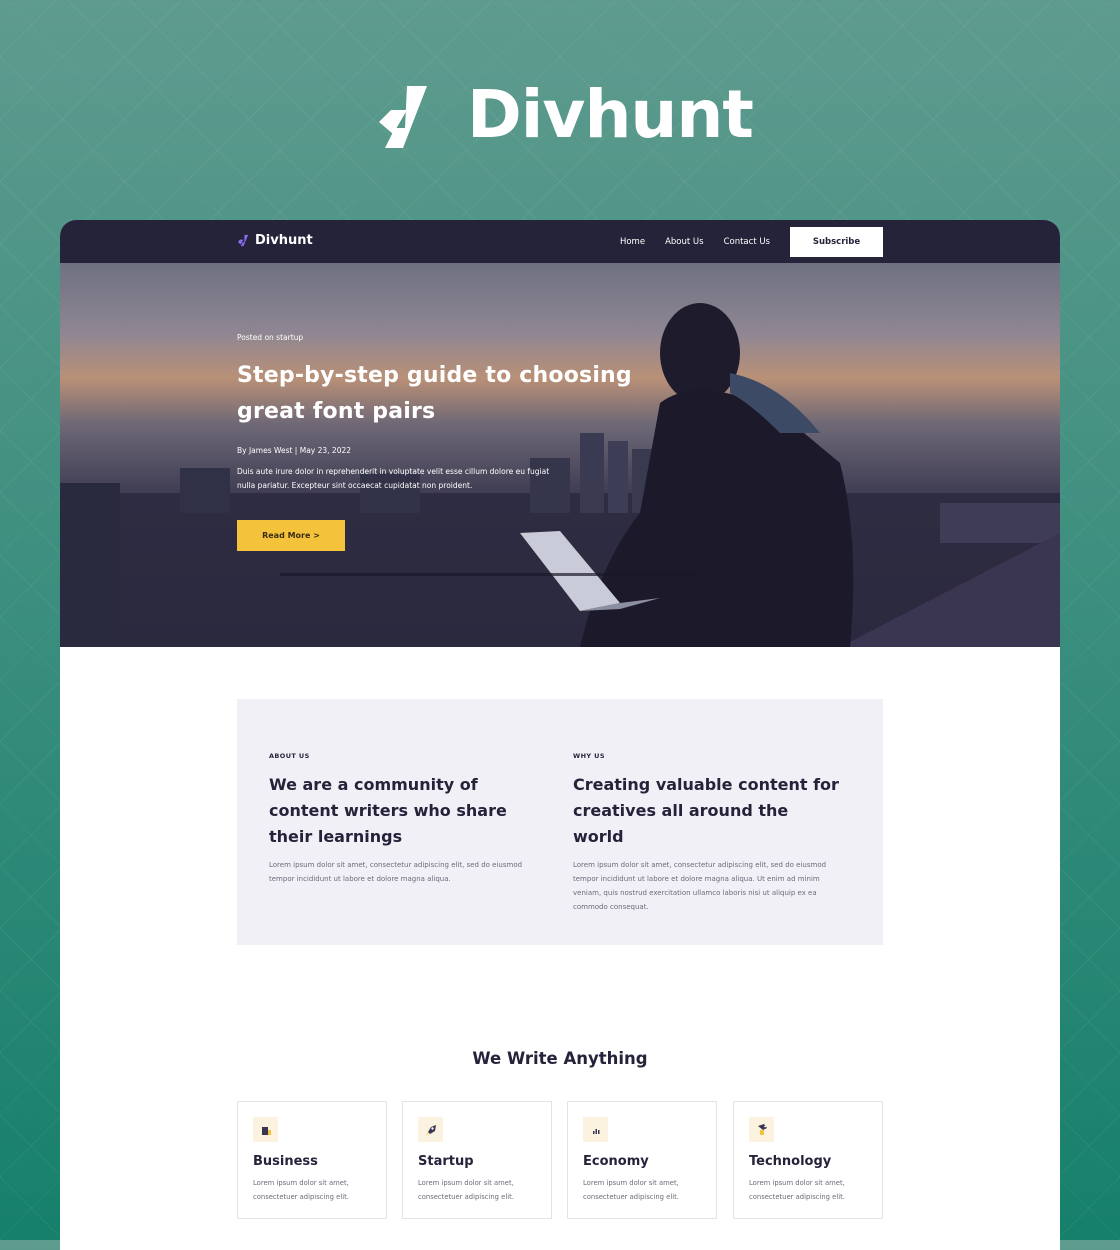  What do you see at coordinates (284, 240) in the screenshot?
I see `nav-logo-text: Divhunt` at bounding box center [284, 240].